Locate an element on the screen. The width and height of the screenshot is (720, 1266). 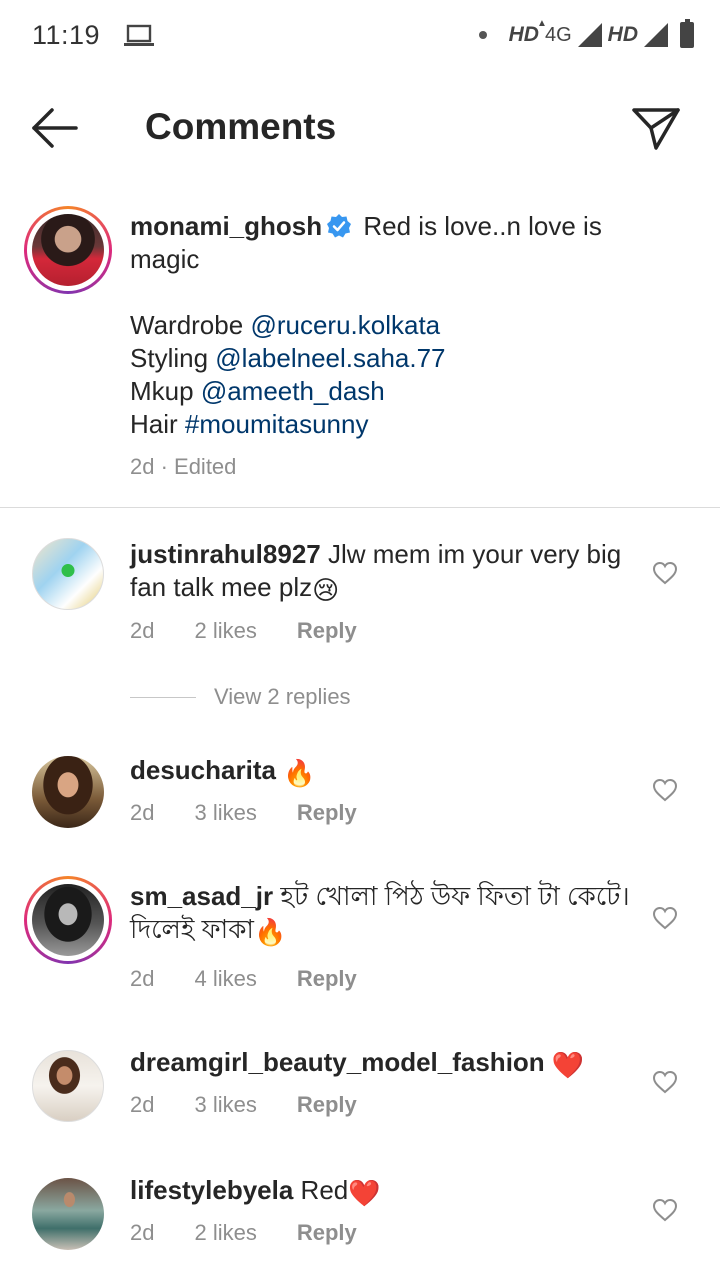
signal-icon is located at coordinates (589, 35).